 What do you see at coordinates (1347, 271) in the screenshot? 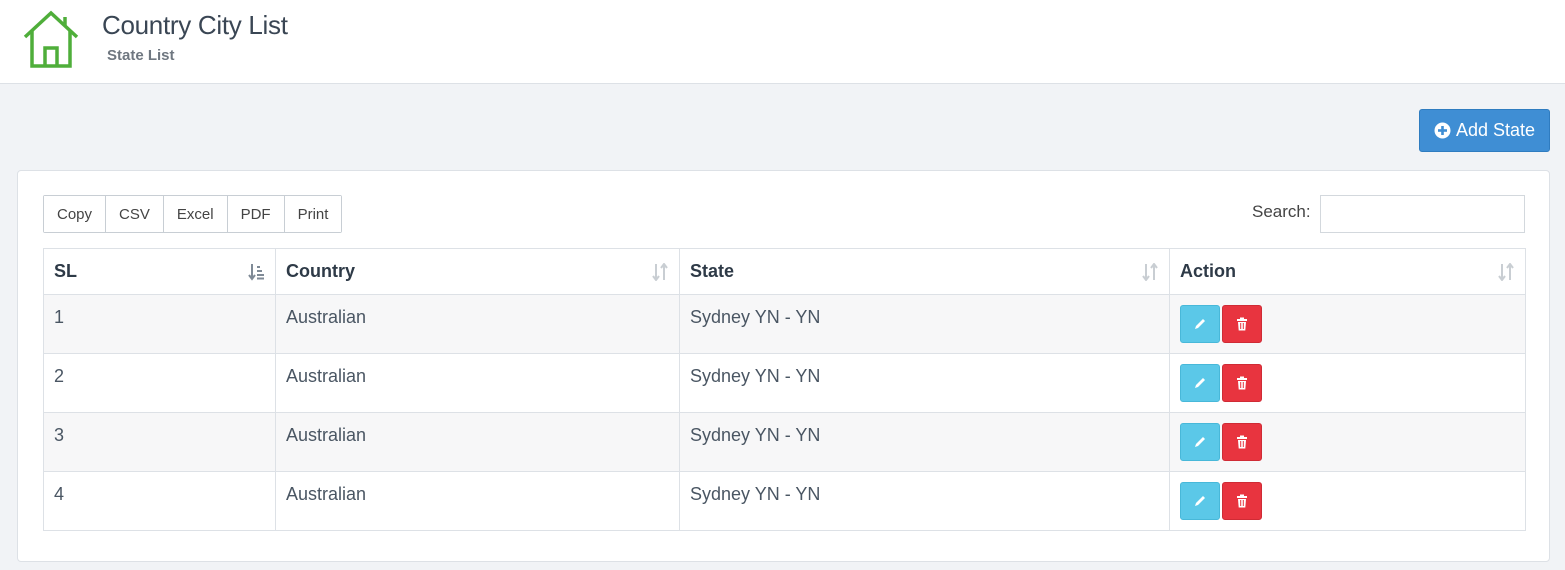
I see `column-header-action: Action` at bounding box center [1347, 271].